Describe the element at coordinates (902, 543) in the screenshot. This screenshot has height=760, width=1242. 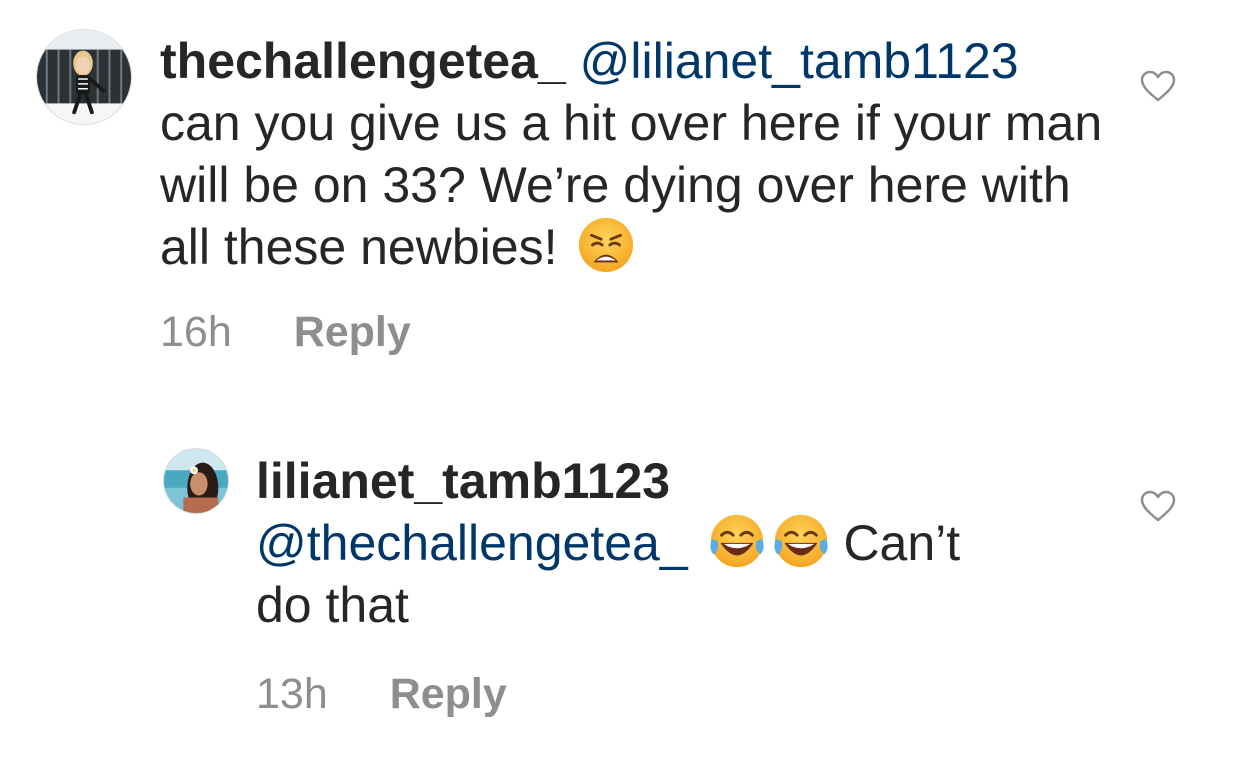
I see `comment-body-line1: Can’t` at that location.